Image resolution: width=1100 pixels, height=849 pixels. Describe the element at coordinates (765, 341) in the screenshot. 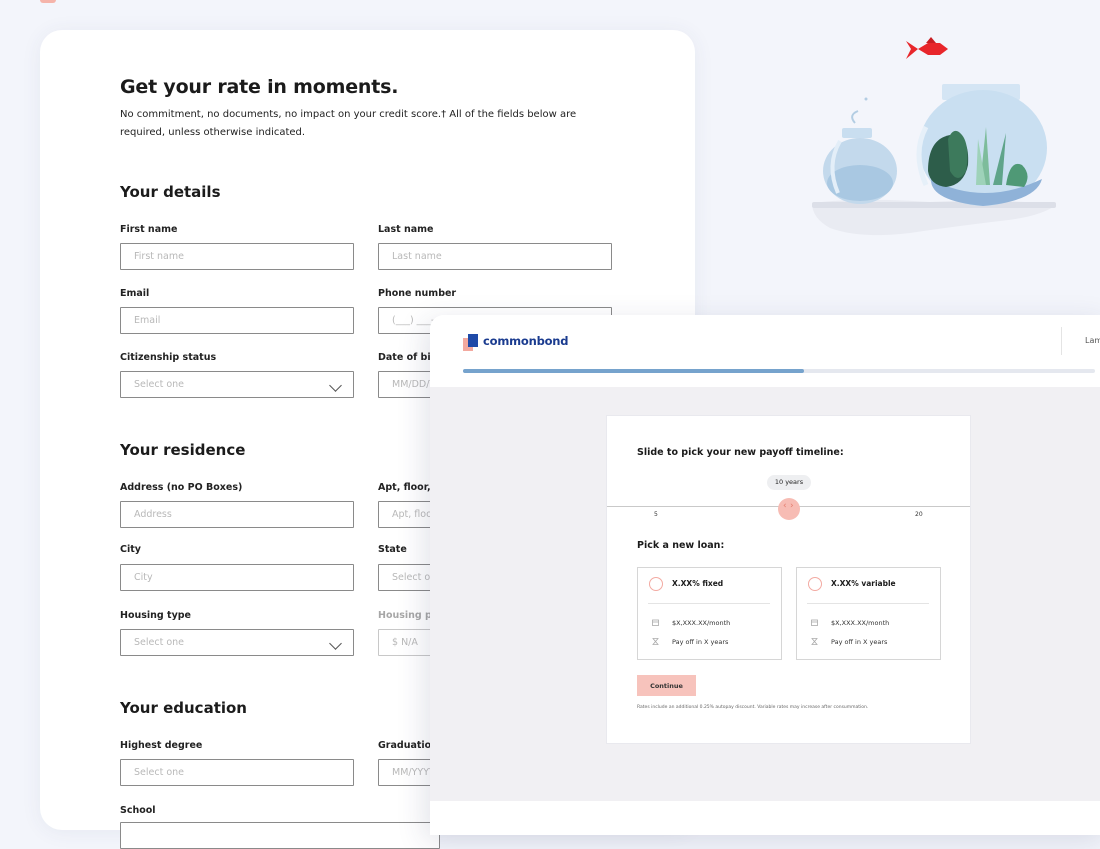

I see `app-header: commonbond Lamar` at that location.